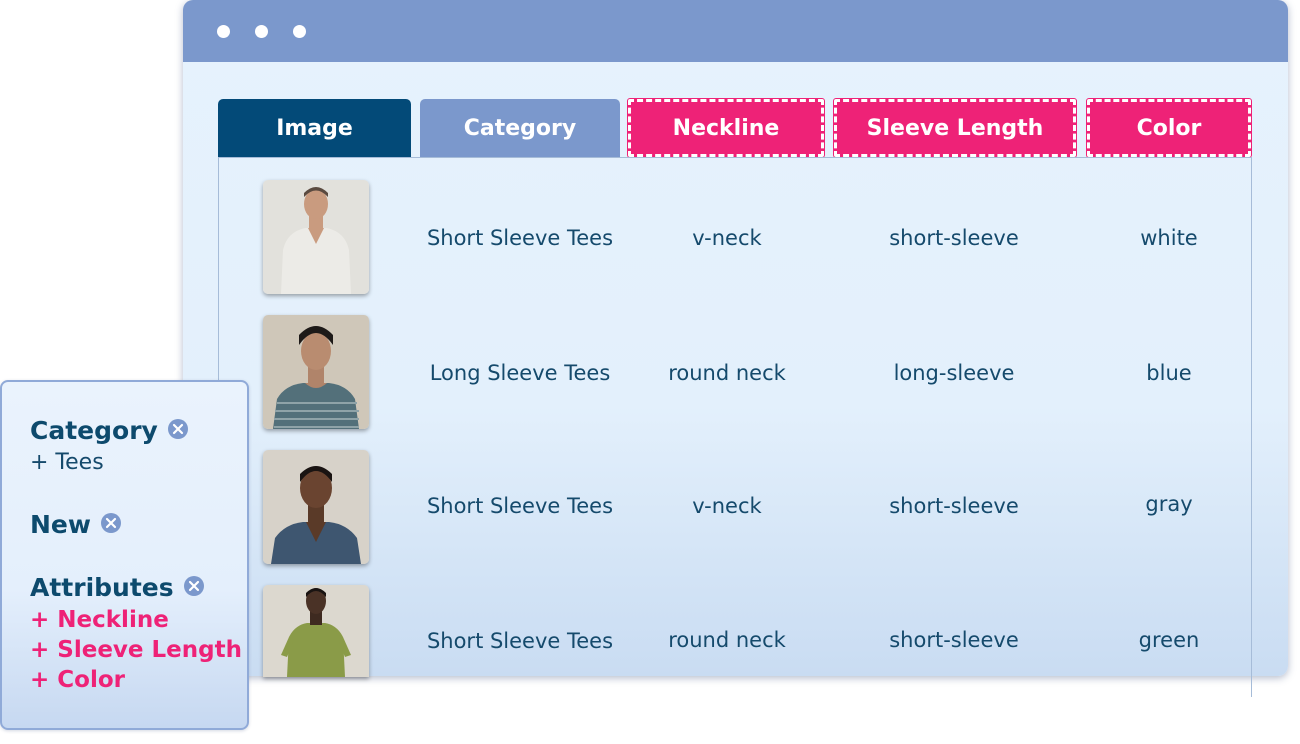  Describe the element at coordinates (77, 680) in the screenshot. I see `attribute-add-color: + Color` at that location.